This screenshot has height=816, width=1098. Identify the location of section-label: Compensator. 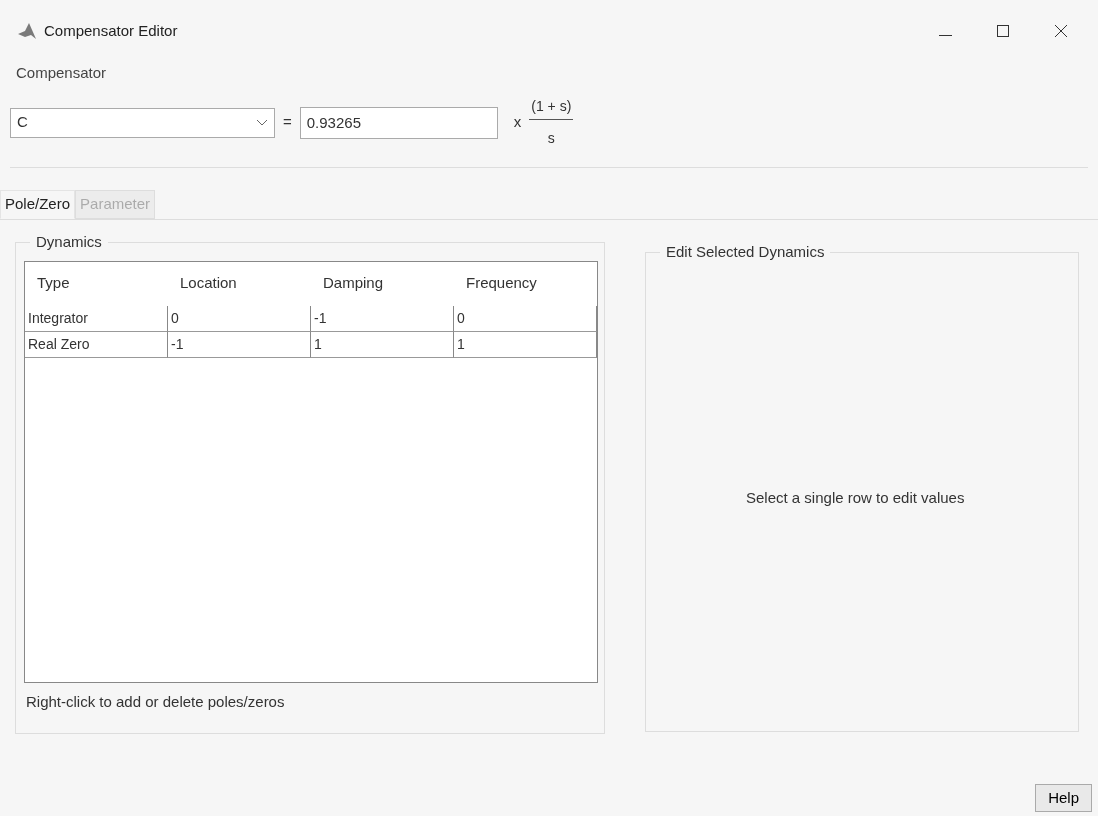
(62, 73).